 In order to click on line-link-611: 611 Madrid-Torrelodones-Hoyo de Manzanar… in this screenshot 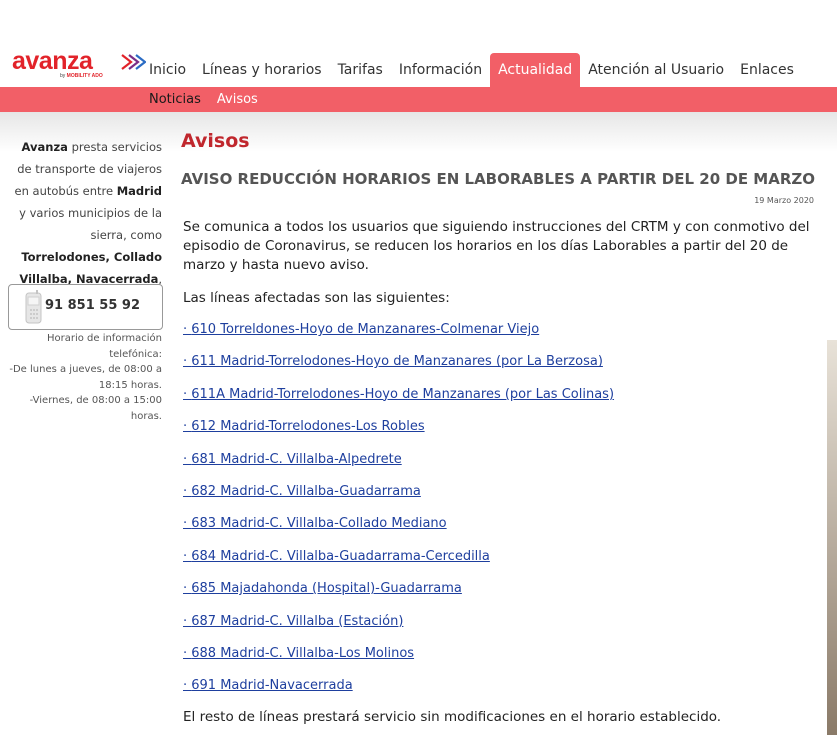, I will do `click(397, 361)`.